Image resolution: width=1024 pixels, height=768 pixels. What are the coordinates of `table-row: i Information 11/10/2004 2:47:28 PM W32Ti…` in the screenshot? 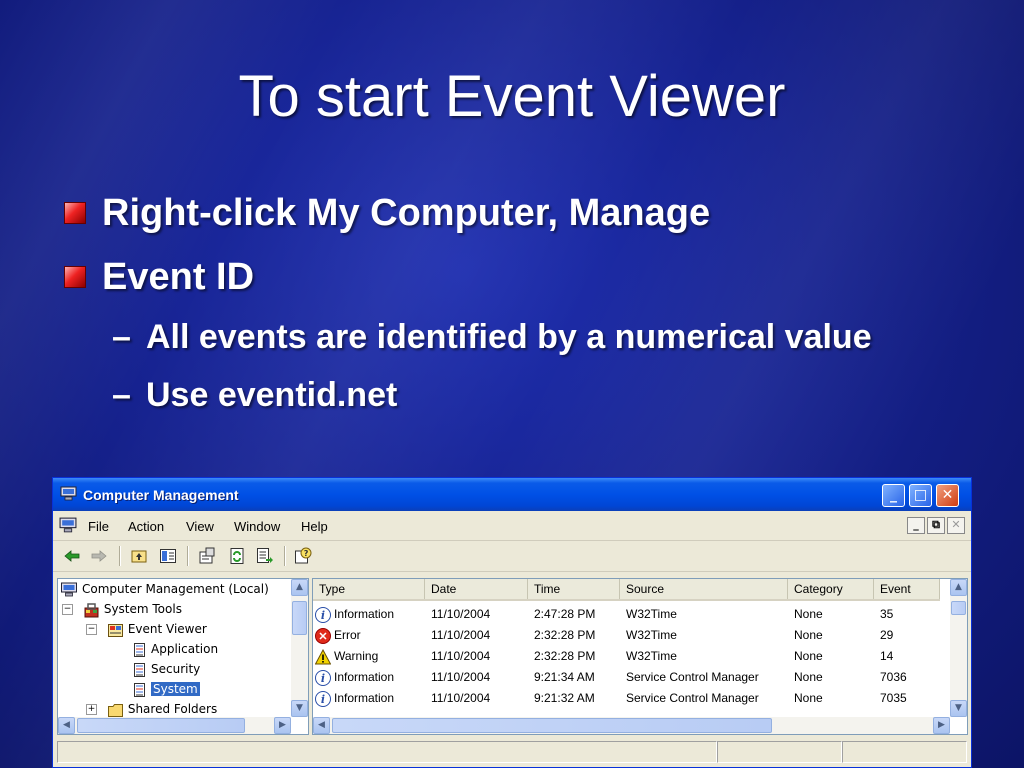 It's located at (626, 614).